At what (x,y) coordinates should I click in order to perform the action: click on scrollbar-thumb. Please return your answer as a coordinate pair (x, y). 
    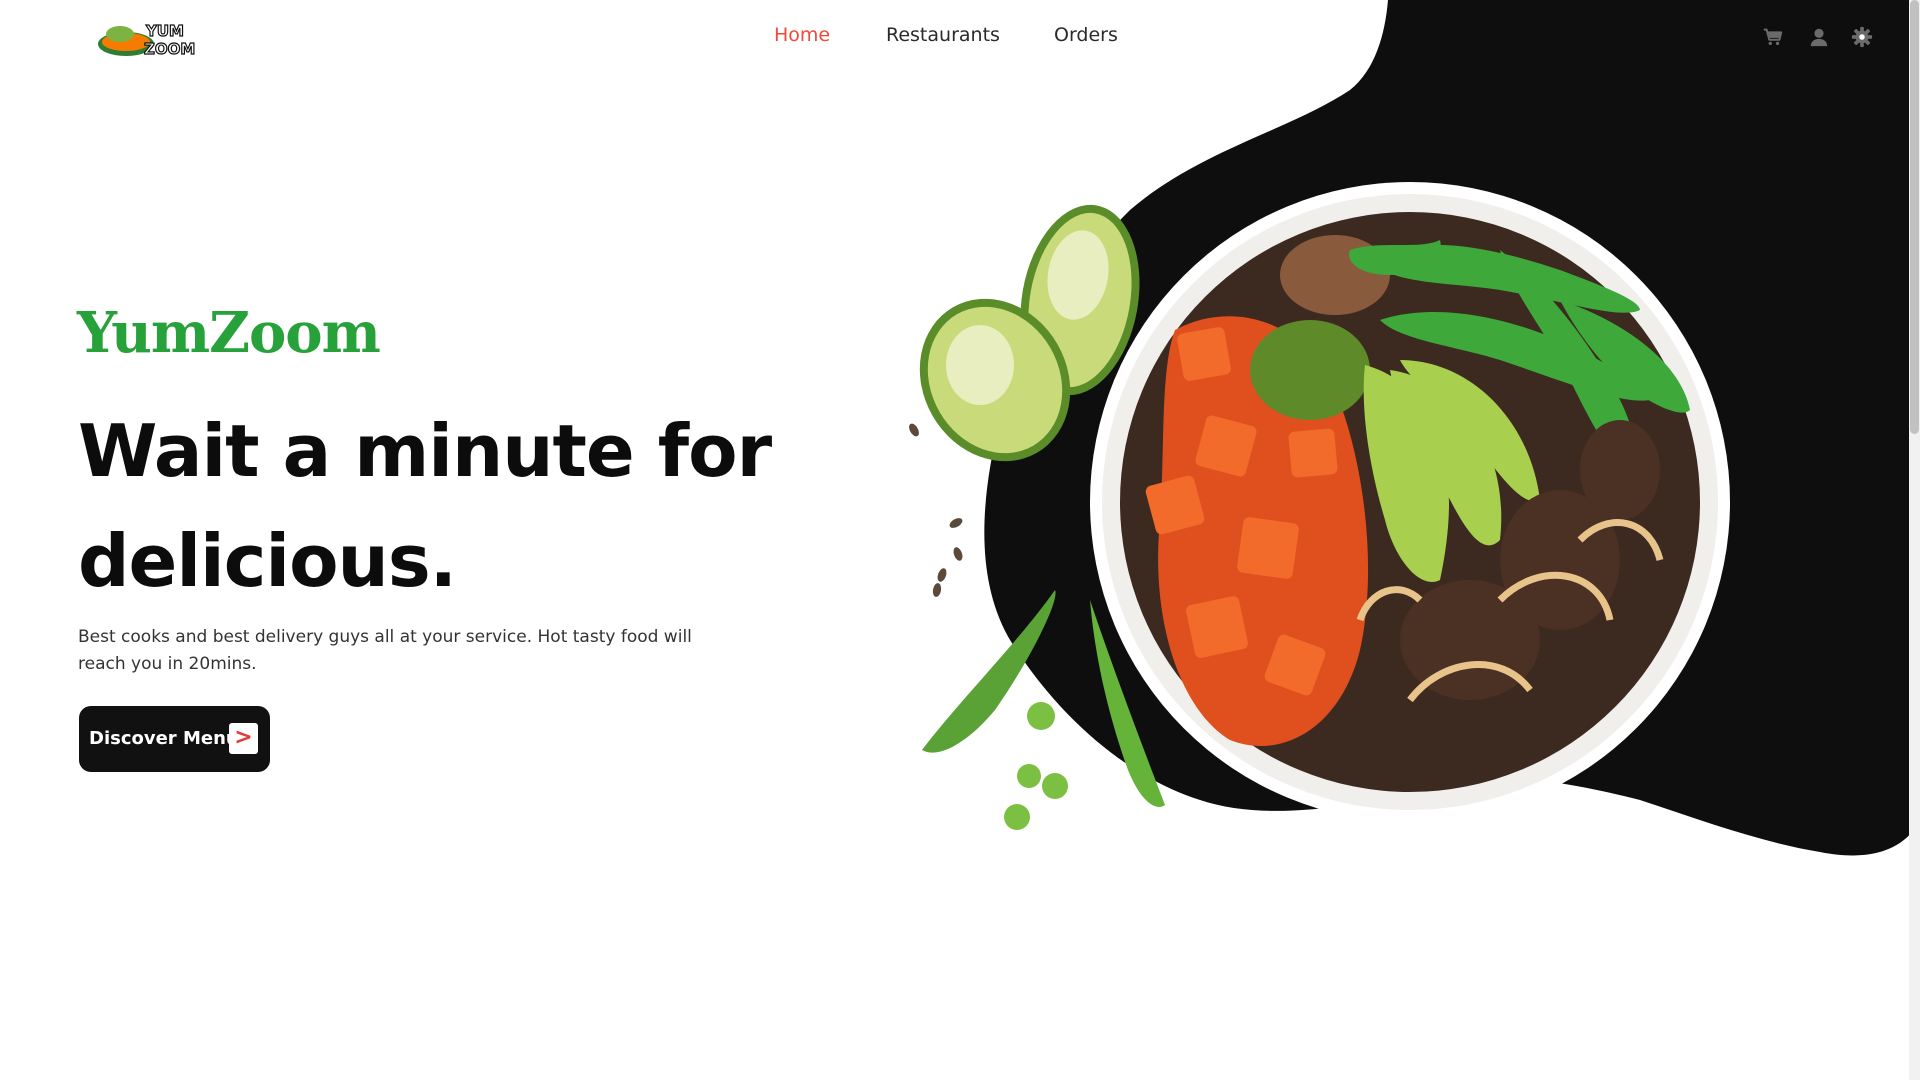
    Looking at the image, I should click on (1914, 217).